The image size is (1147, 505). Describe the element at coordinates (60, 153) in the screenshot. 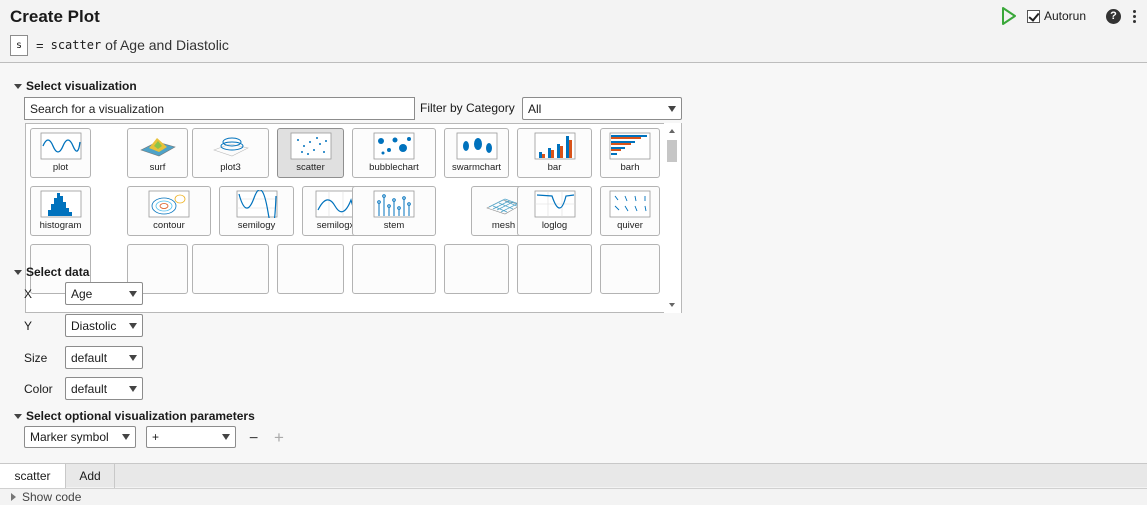

I see `tile-plot: plot` at that location.